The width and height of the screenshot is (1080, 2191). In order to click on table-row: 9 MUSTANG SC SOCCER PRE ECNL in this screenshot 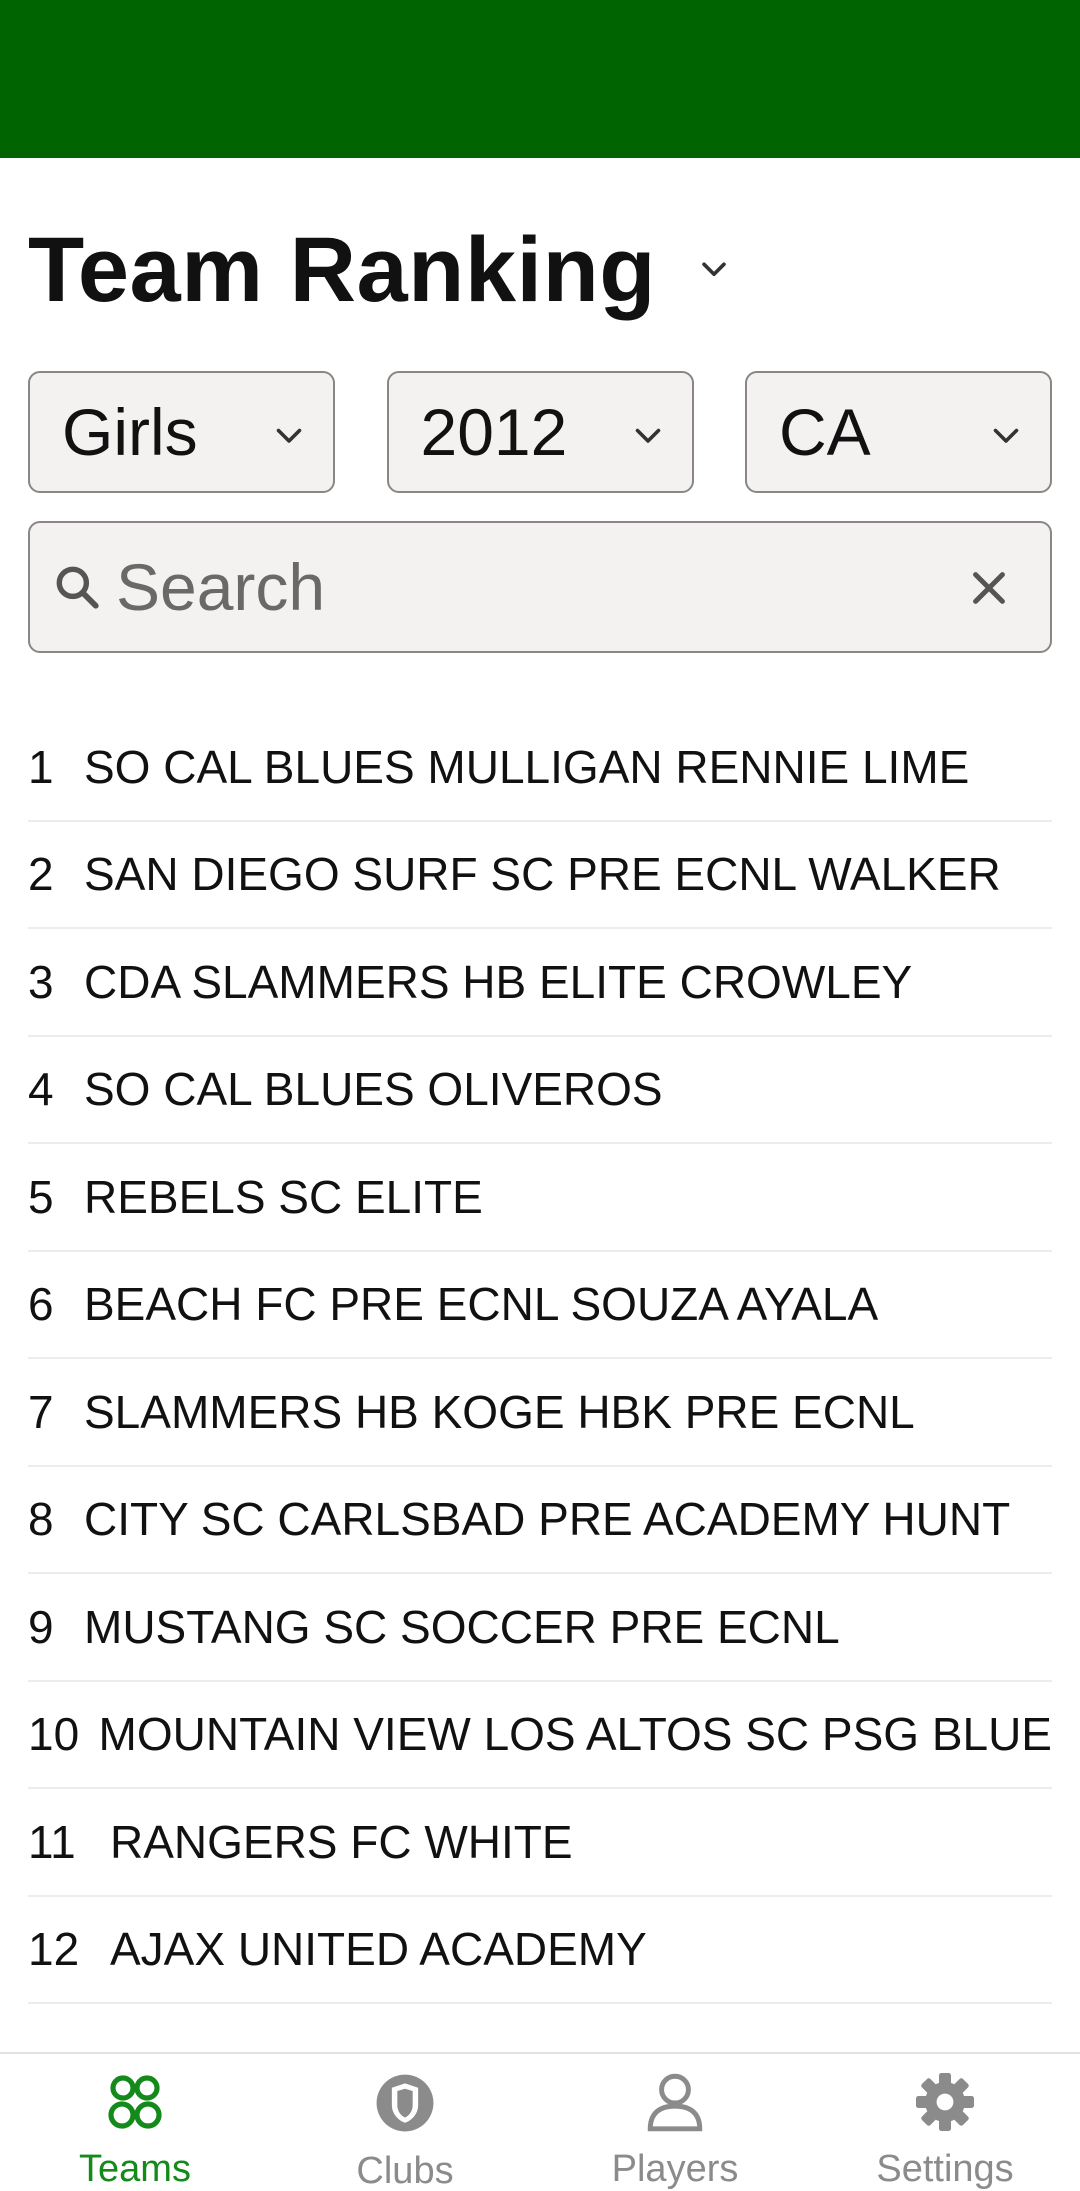, I will do `click(540, 1628)`.